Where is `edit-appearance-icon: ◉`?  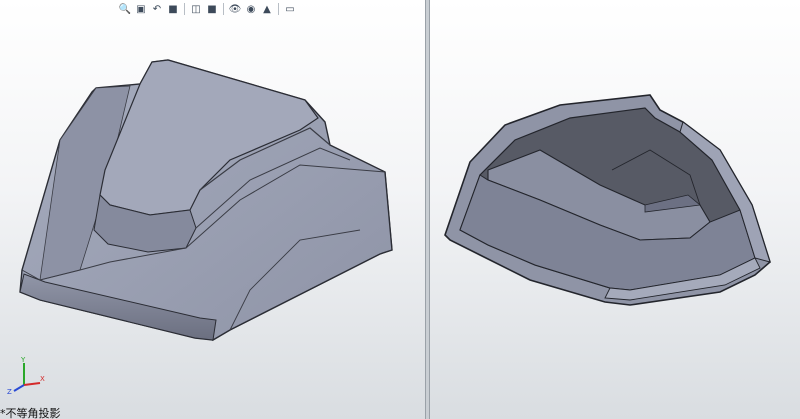
edit-appearance-icon: ◉ is located at coordinates (251, 9).